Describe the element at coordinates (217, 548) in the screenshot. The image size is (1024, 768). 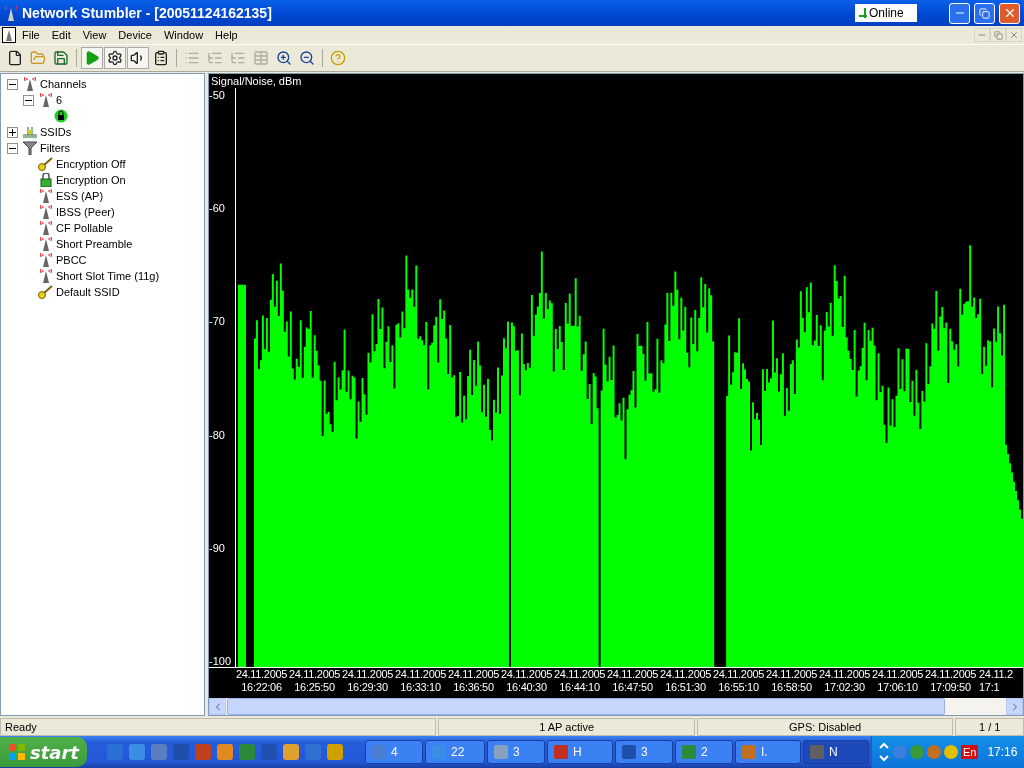
I see `axis-tick-label: -90` at that location.